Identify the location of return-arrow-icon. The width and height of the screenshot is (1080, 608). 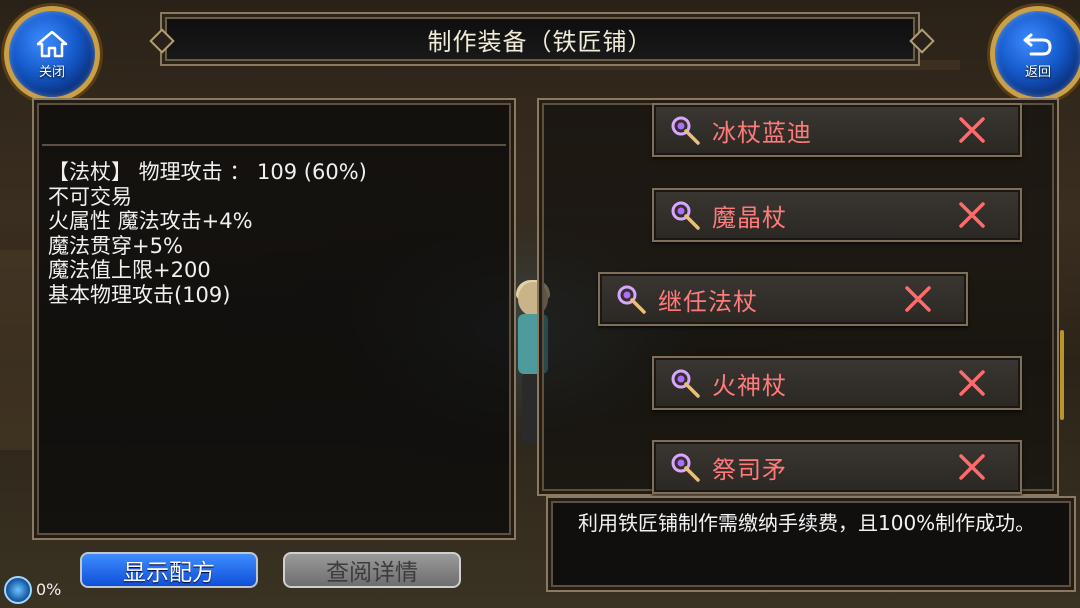
(1037, 44).